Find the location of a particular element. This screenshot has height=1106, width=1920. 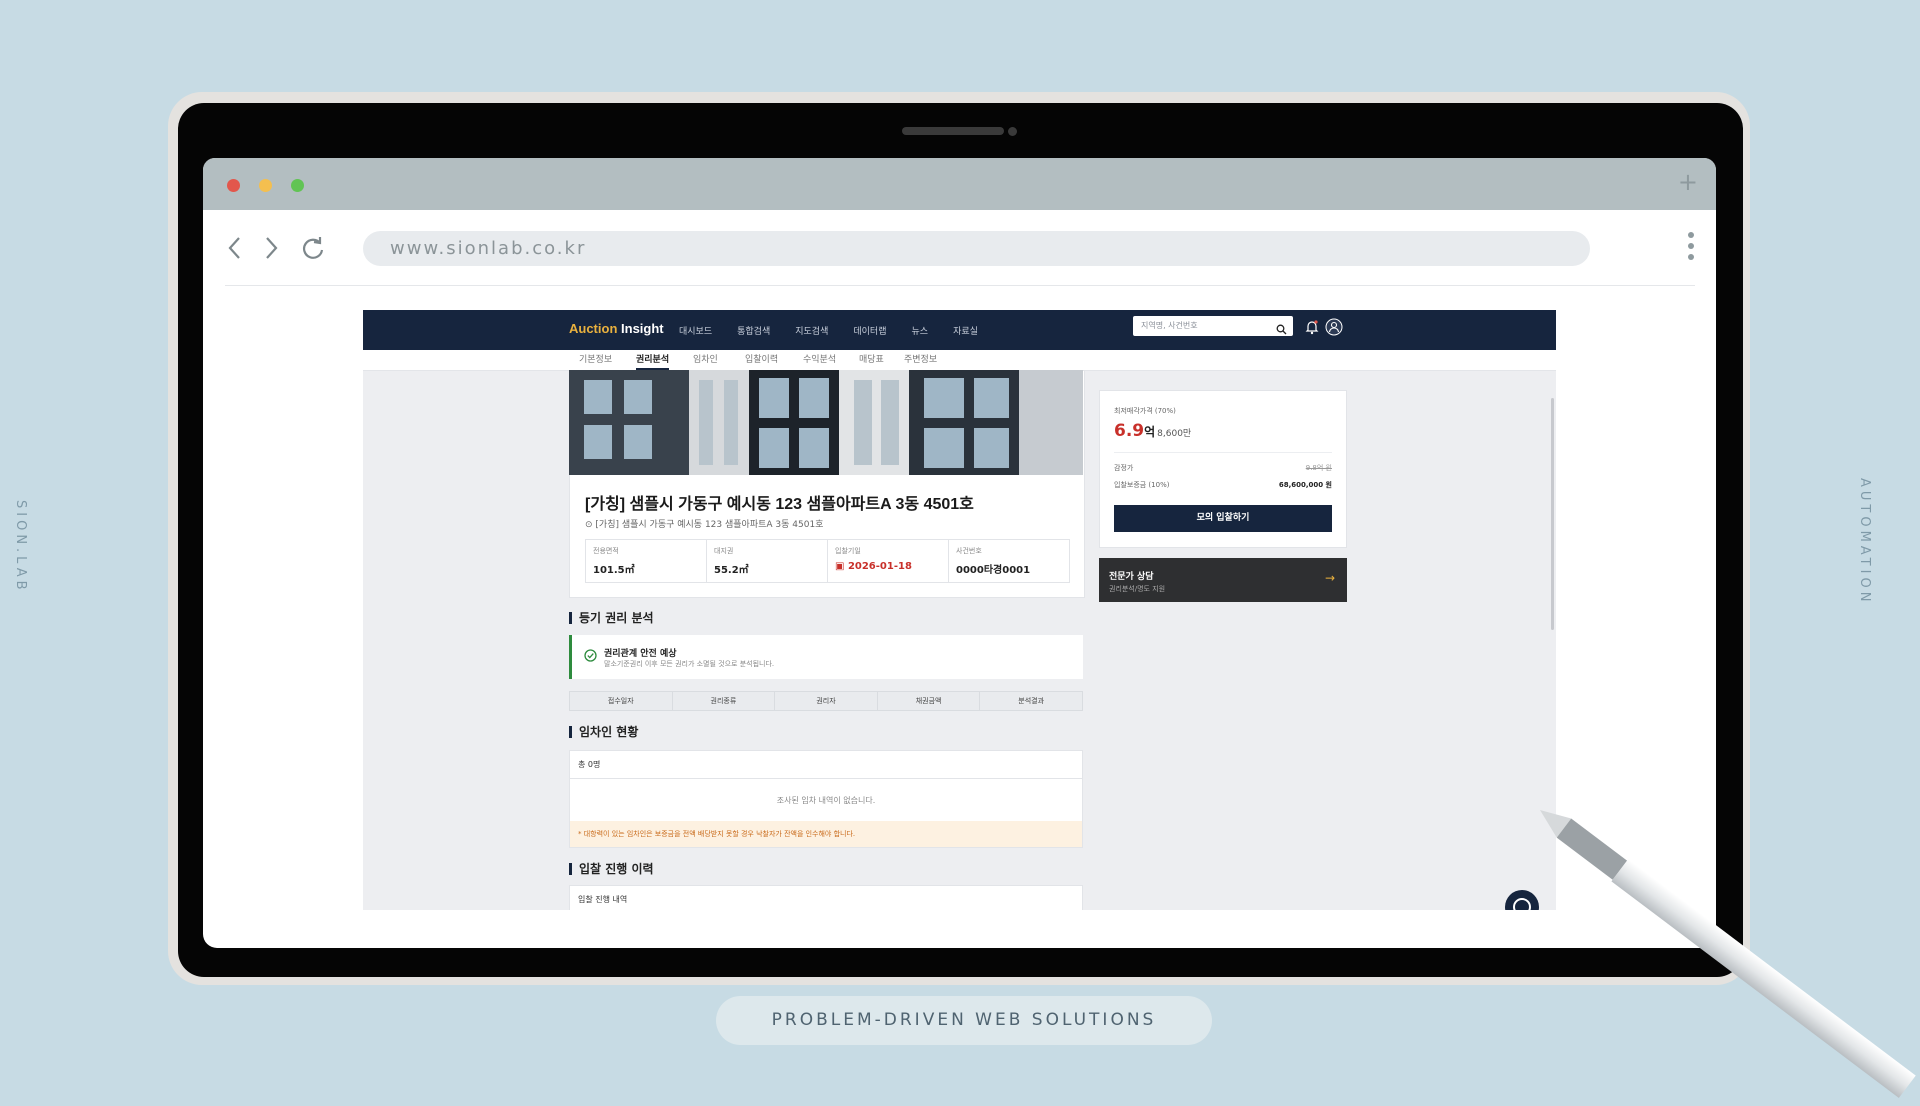

side-label-left: SION.LAB is located at coordinates (20, 547).